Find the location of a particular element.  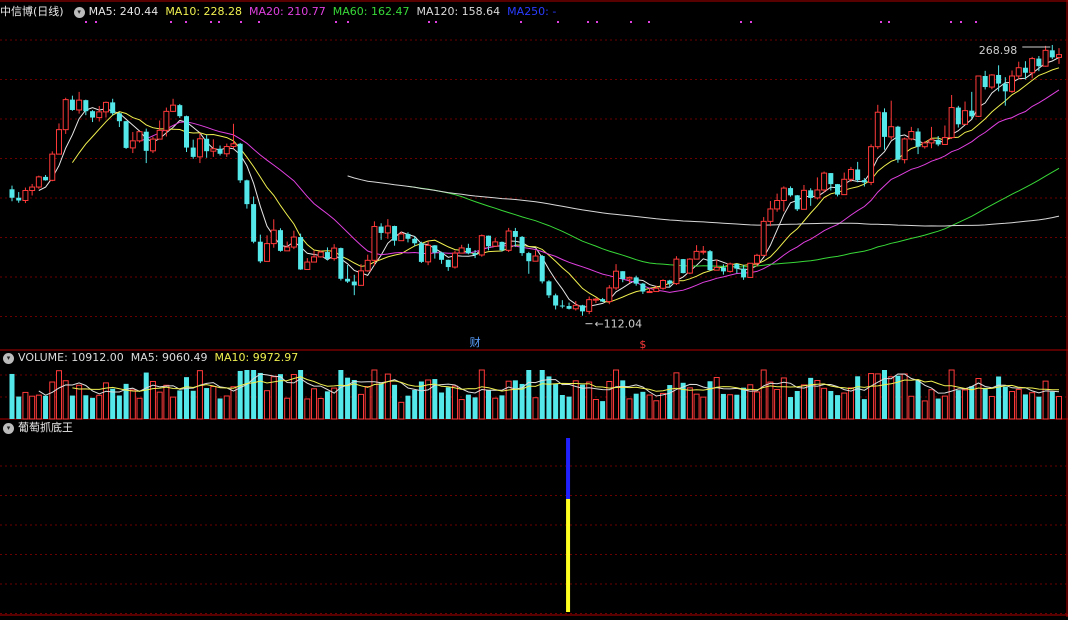

low-price-label: ←112.04 is located at coordinates (618, 324).